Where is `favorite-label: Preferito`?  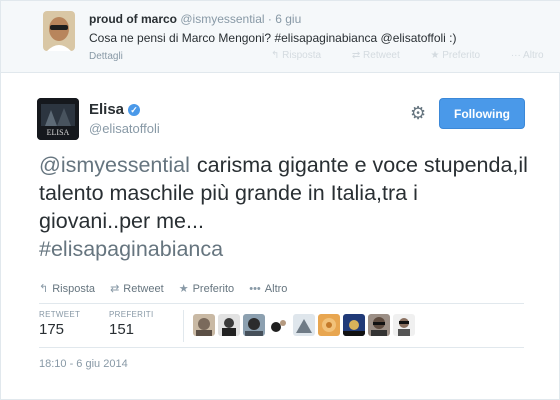
favorite-label: Preferito is located at coordinates (213, 289).